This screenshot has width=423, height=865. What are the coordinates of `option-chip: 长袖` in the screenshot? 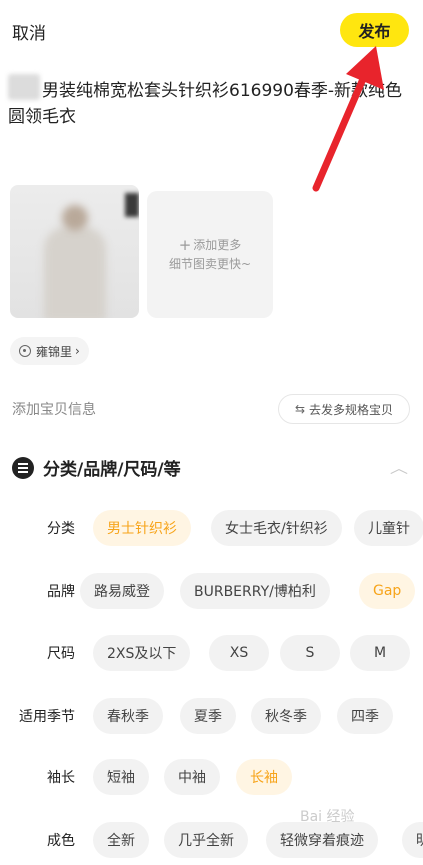 It's located at (264, 777).